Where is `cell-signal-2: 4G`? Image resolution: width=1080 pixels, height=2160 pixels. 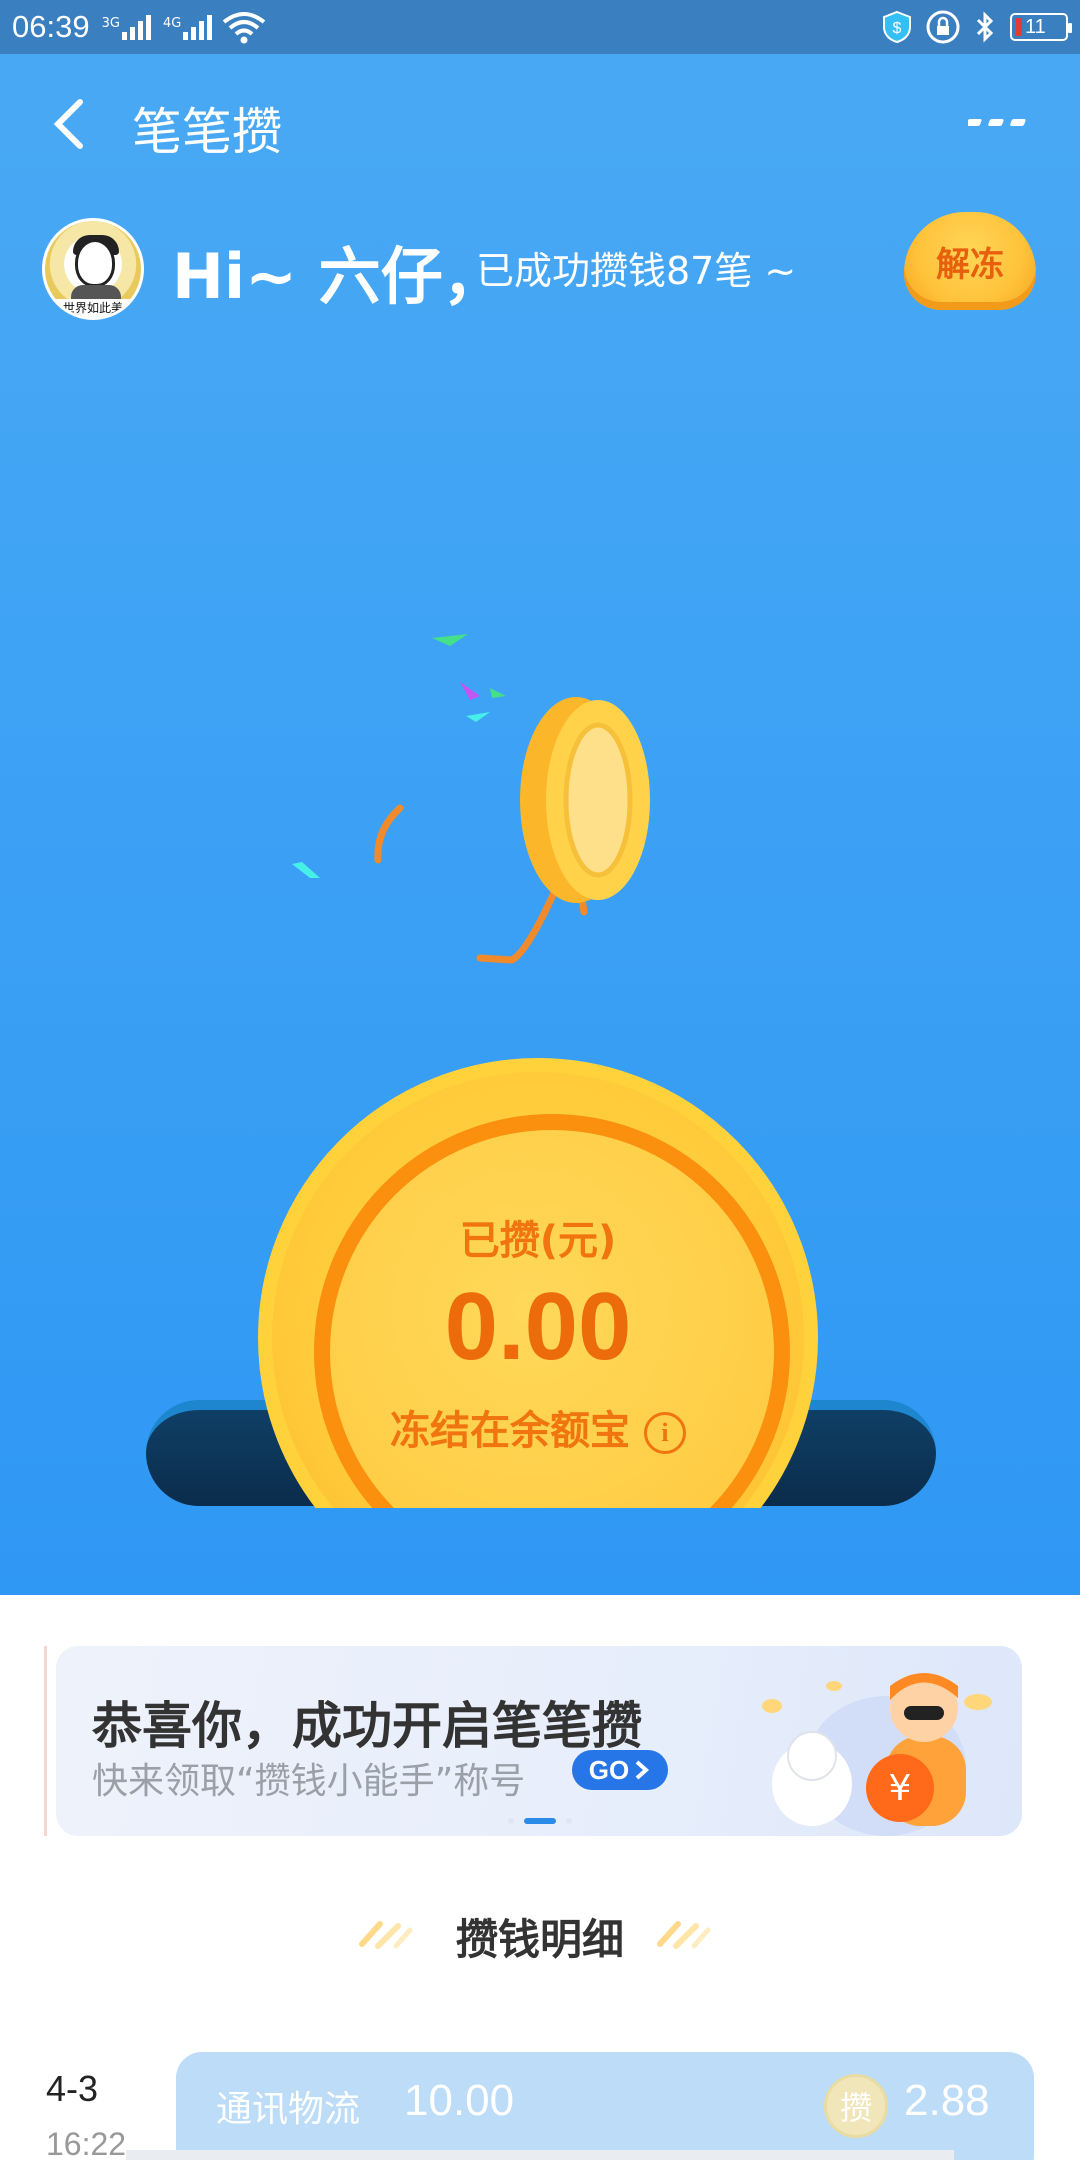
cell-signal-2: 4G is located at coordinates (187, 27).